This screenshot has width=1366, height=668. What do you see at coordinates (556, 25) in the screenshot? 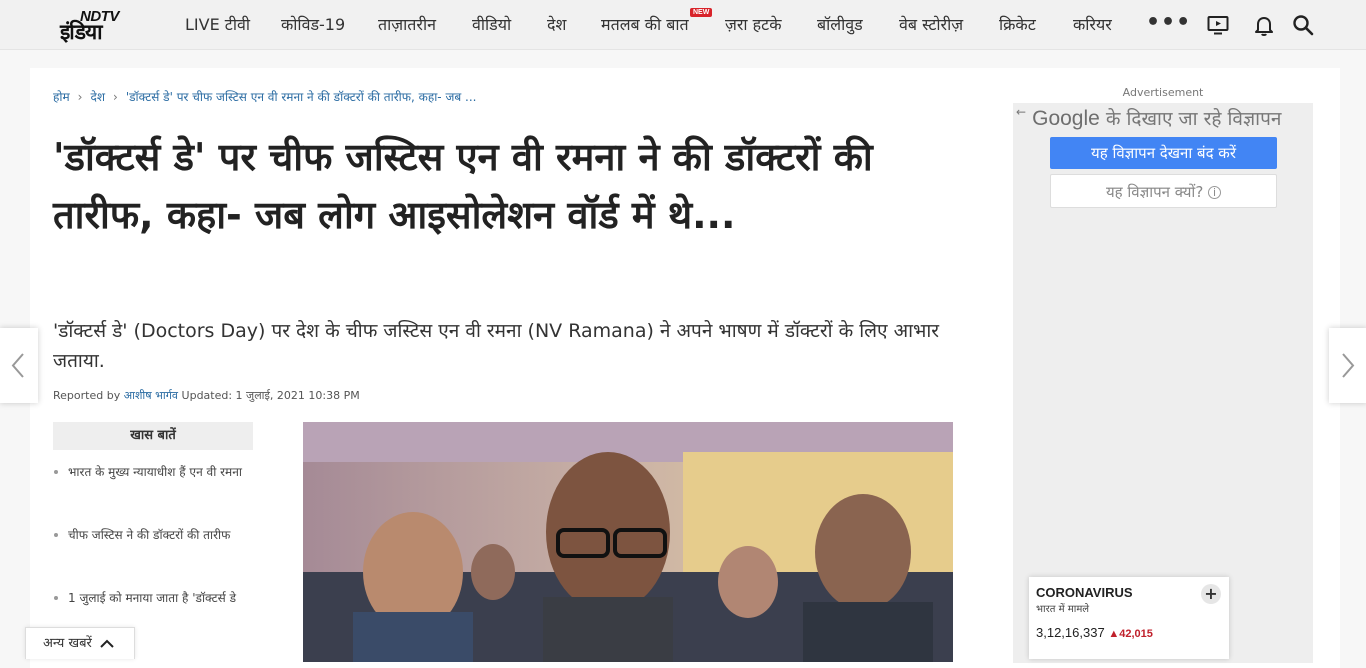
I see `nav-desh: देश` at bounding box center [556, 25].